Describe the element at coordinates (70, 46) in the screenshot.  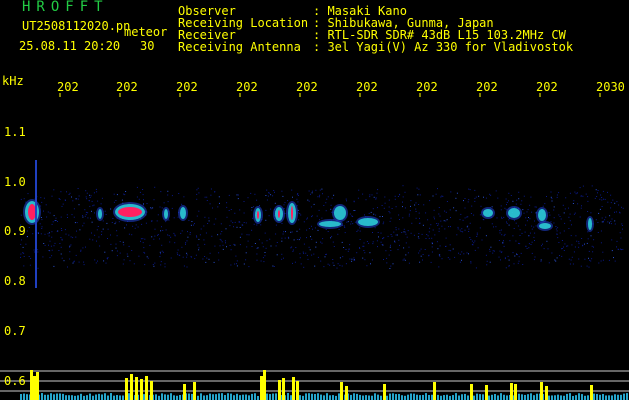
I see `file-datetime: 25.08.11 20:20` at that location.